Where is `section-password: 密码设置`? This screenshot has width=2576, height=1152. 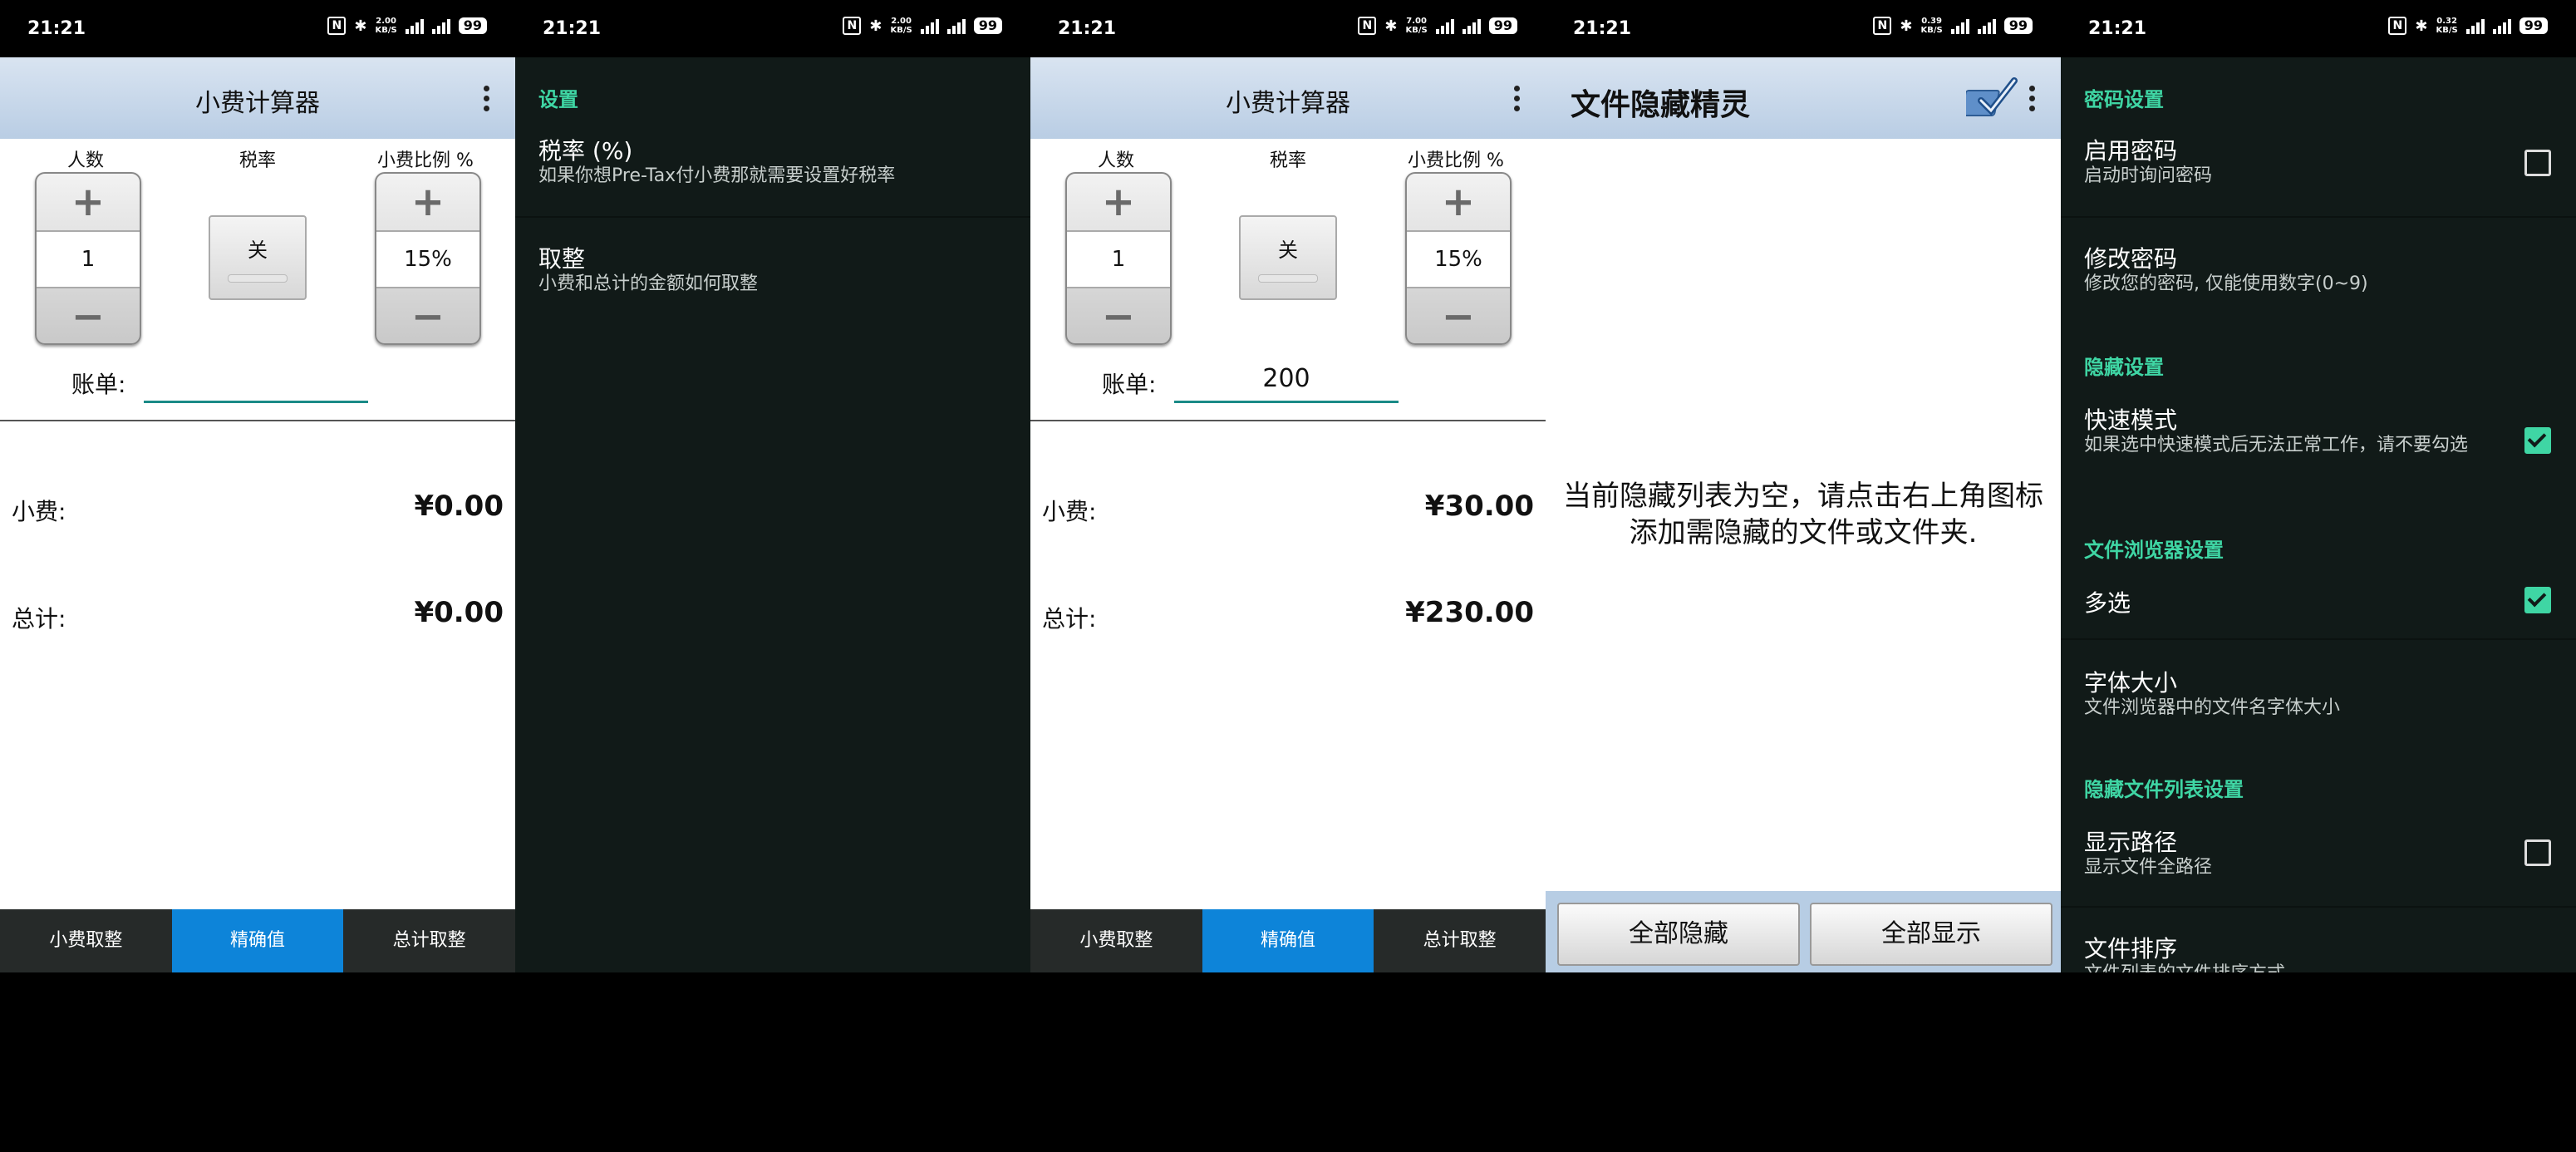
section-password: 密码设置 is located at coordinates (2124, 99).